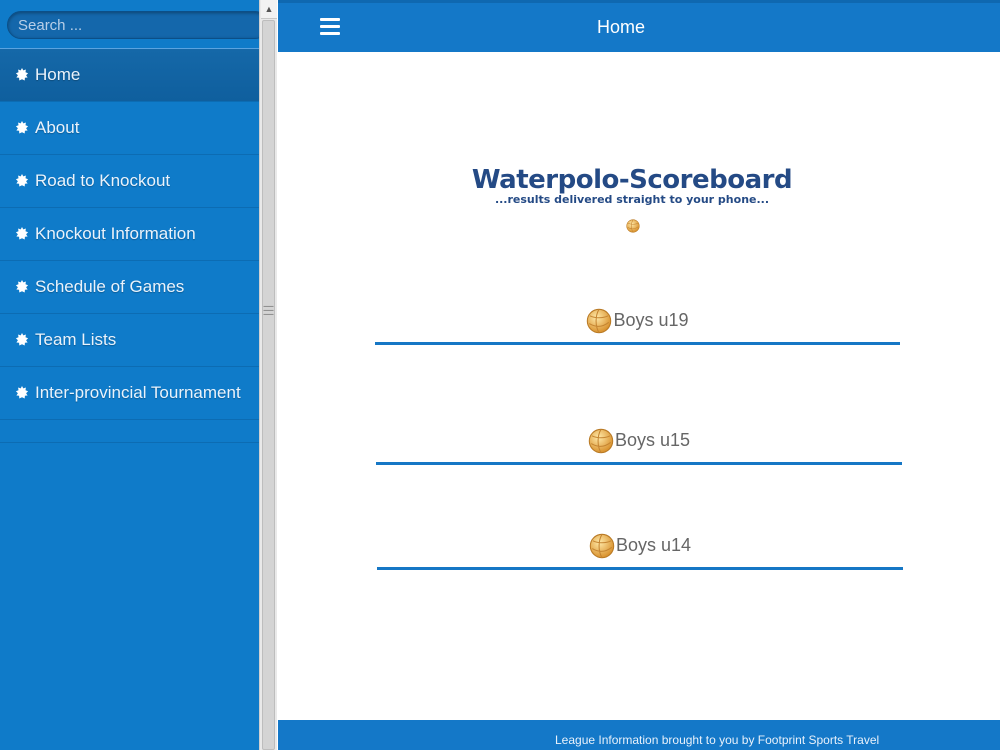  Describe the element at coordinates (58, 74) in the screenshot. I see `sidebar-item-label: Home` at that location.